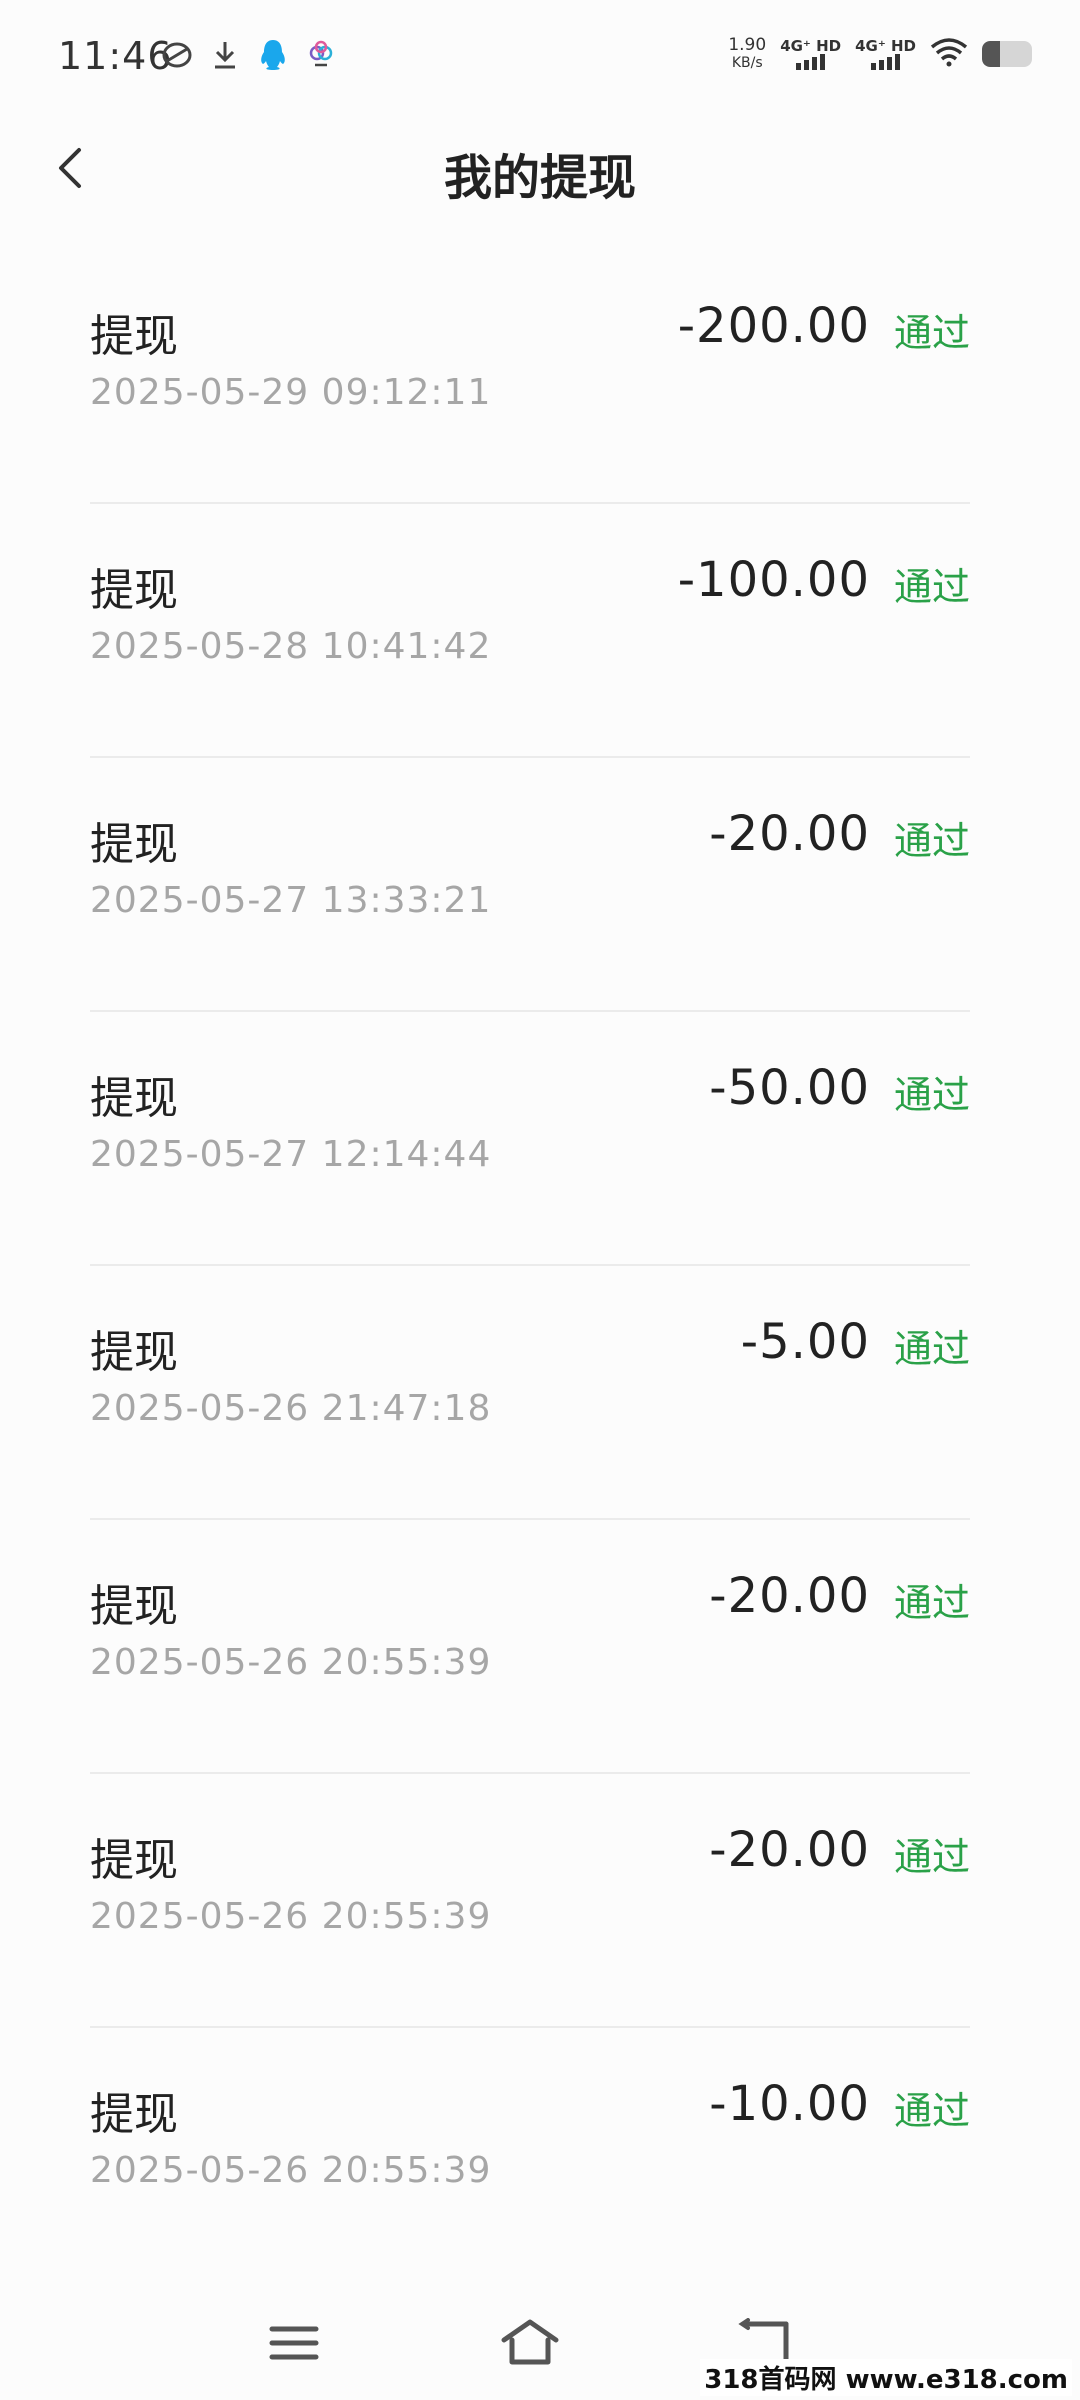 The width and height of the screenshot is (1080, 2400). I want to click on item-date: 2025-05-29 09:12:11, so click(291, 392).